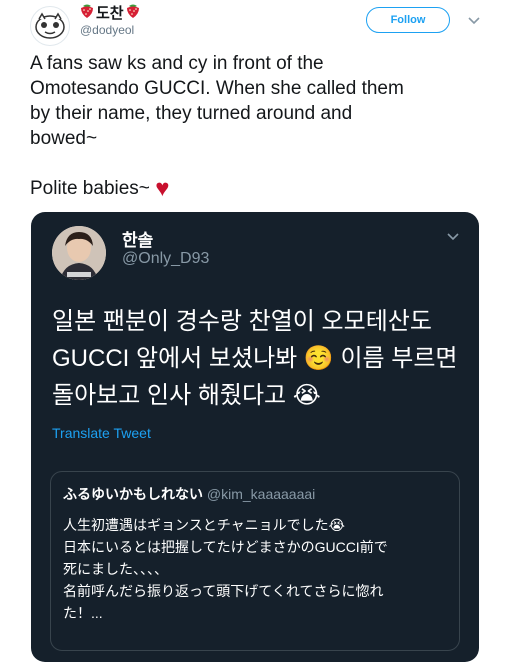 The image size is (505, 662). I want to click on user-handle: @dodyeol, so click(107, 30).